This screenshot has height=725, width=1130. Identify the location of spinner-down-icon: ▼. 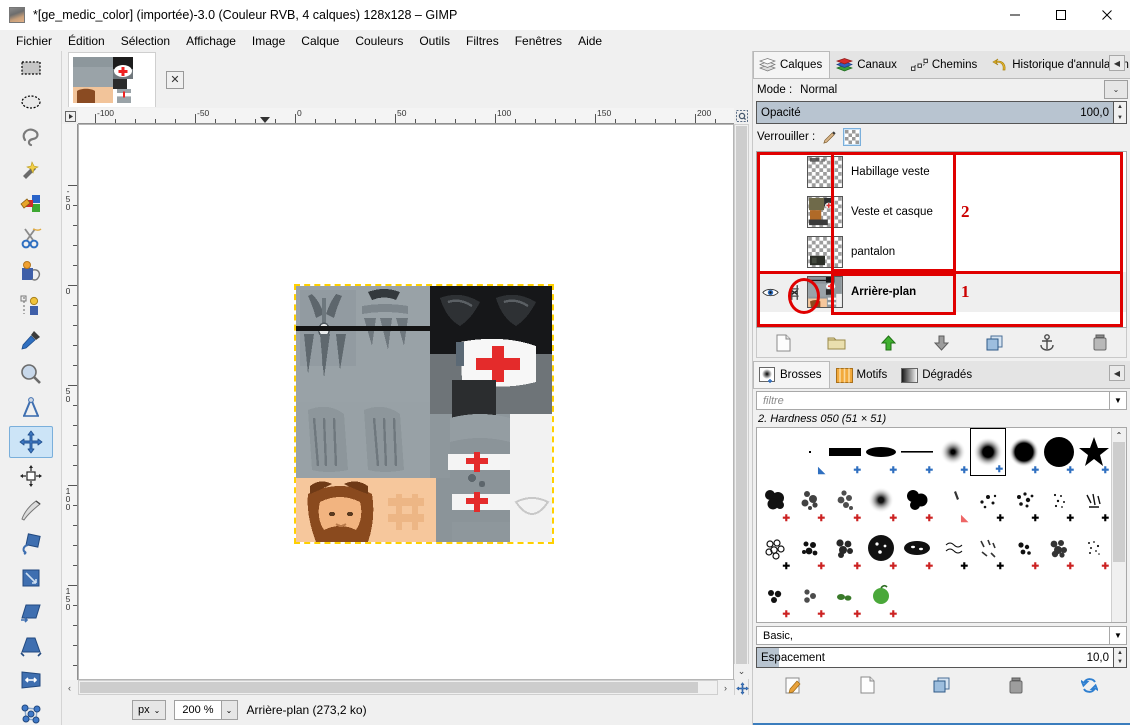
(1120, 663).